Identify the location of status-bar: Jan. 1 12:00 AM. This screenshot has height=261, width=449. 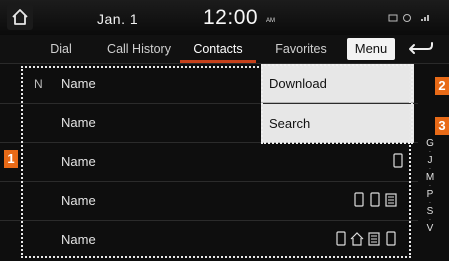
(224, 17).